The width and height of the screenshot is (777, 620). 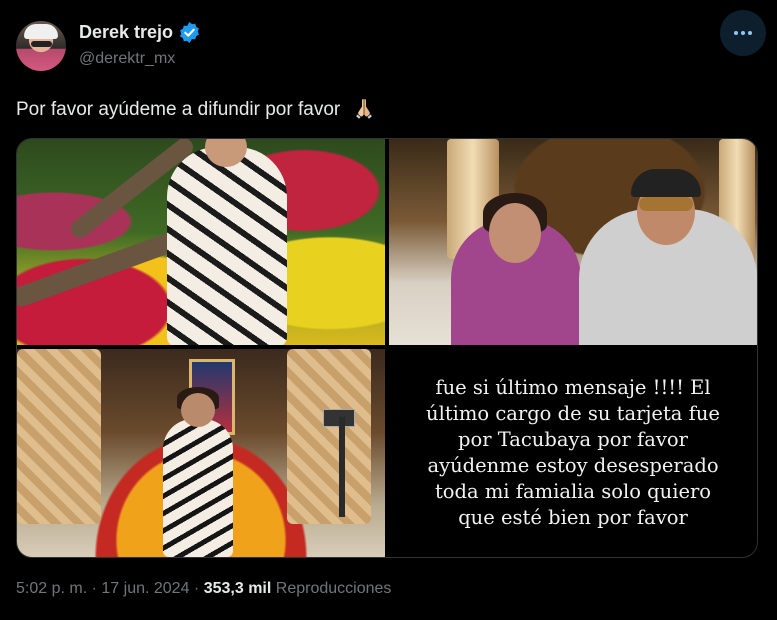 I want to click on author-avatar, so click(x=41, y=46).